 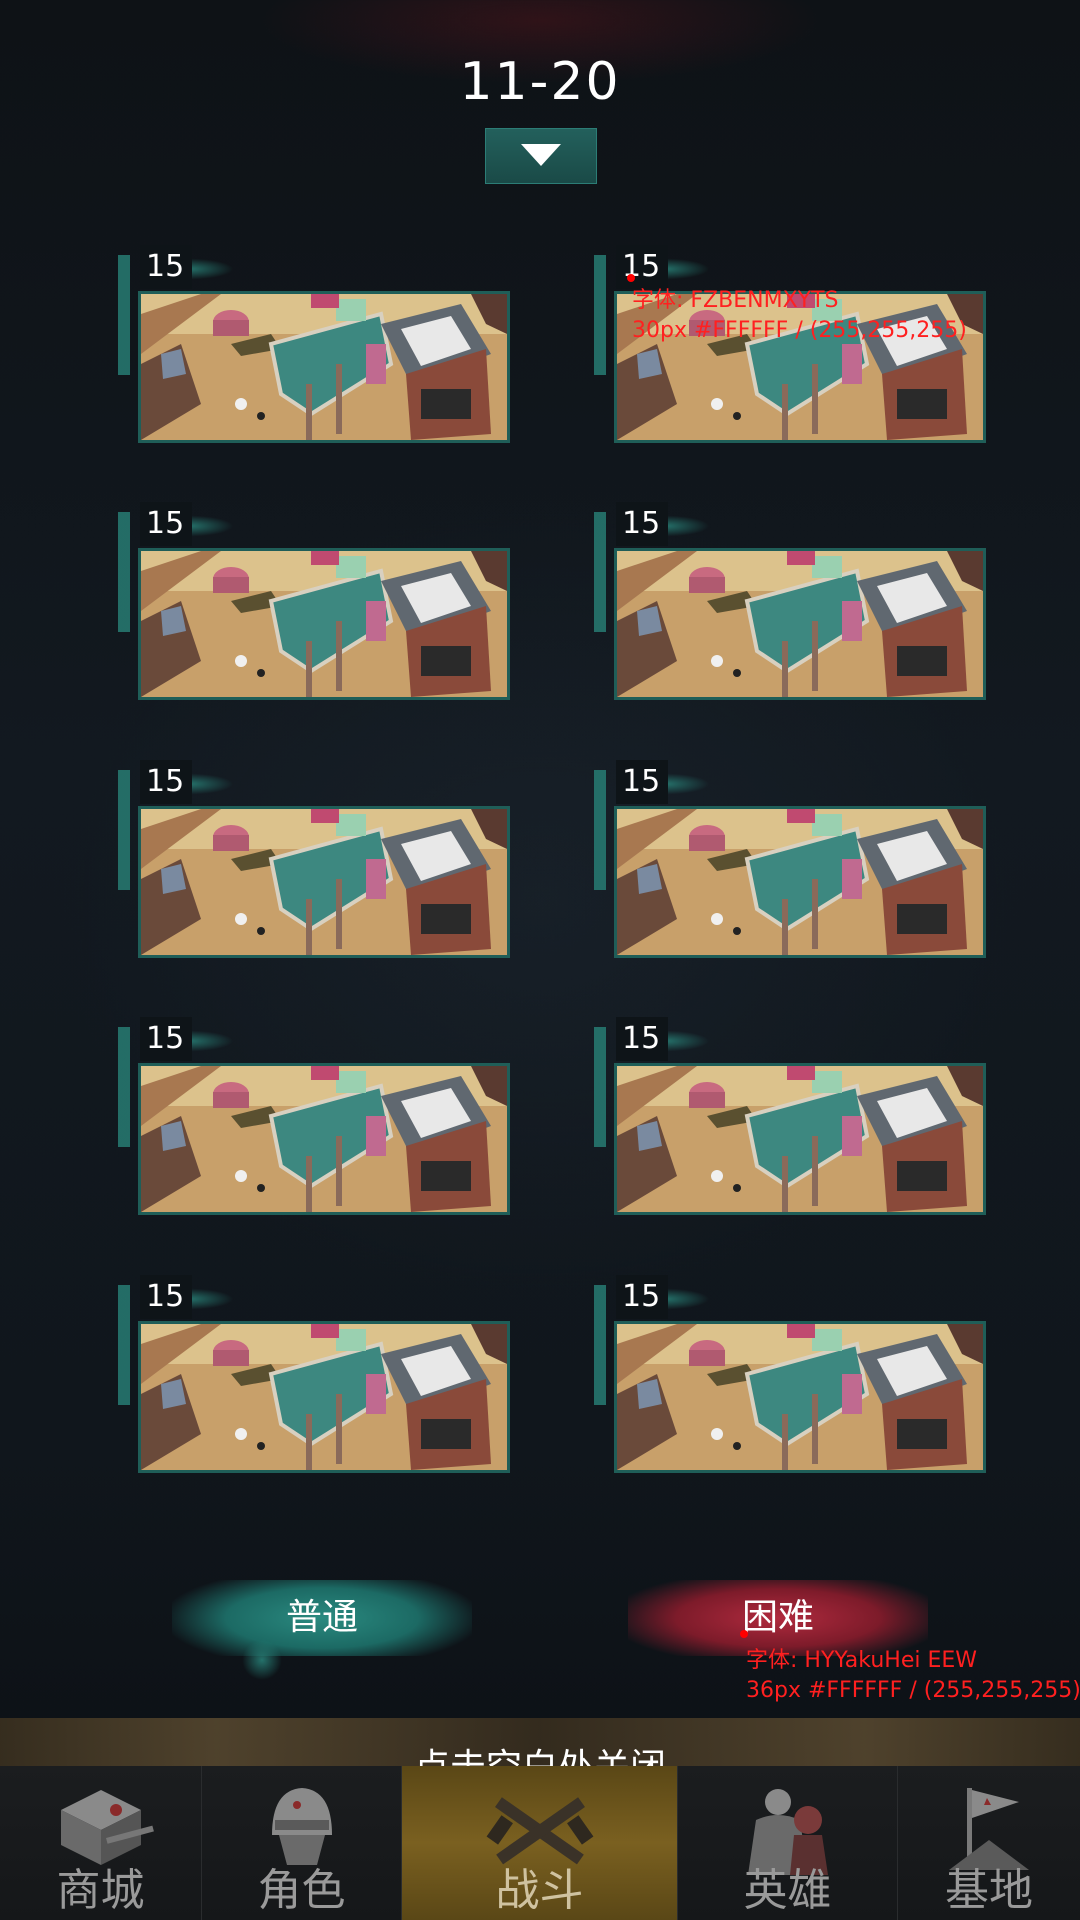 What do you see at coordinates (913, 1690) in the screenshot?
I see `annotation-spec-line: 36px #FFFFFF / (255,255,255)` at bounding box center [913, 1690].